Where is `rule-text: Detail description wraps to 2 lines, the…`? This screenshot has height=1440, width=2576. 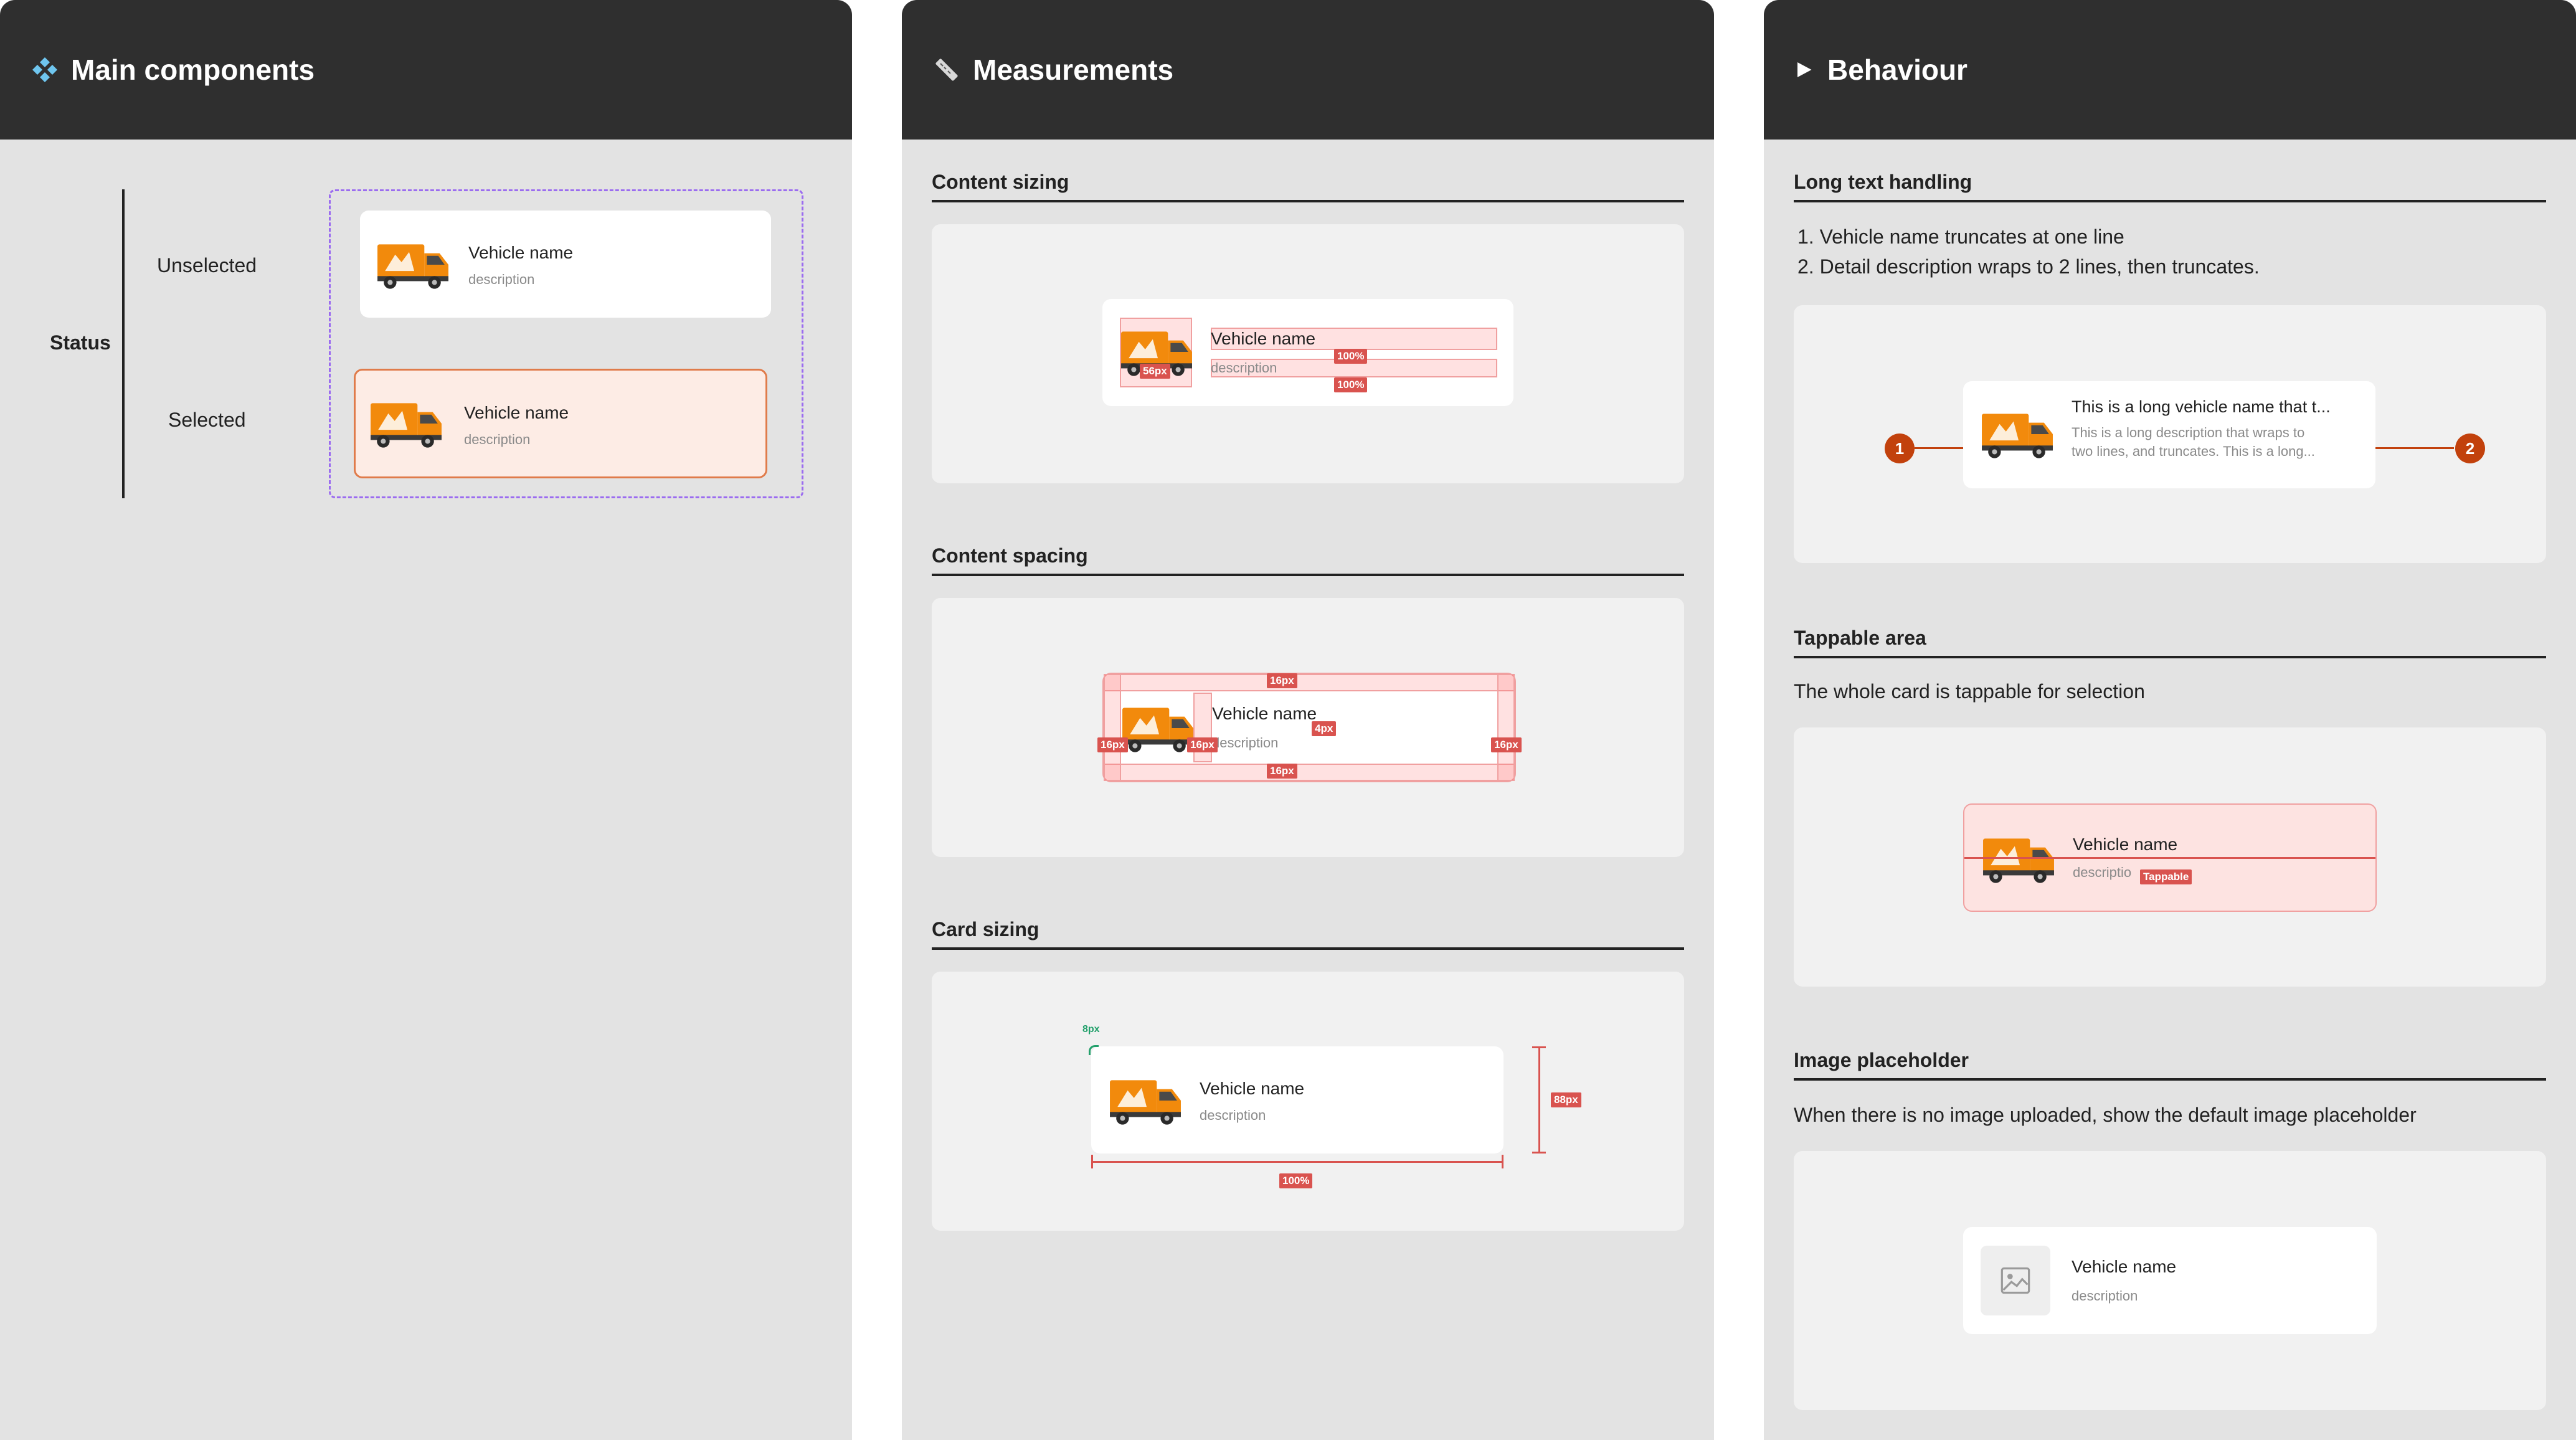
rule-text: Detail description wraps to 2 lines, the… is located at coordinates (2040, 266).